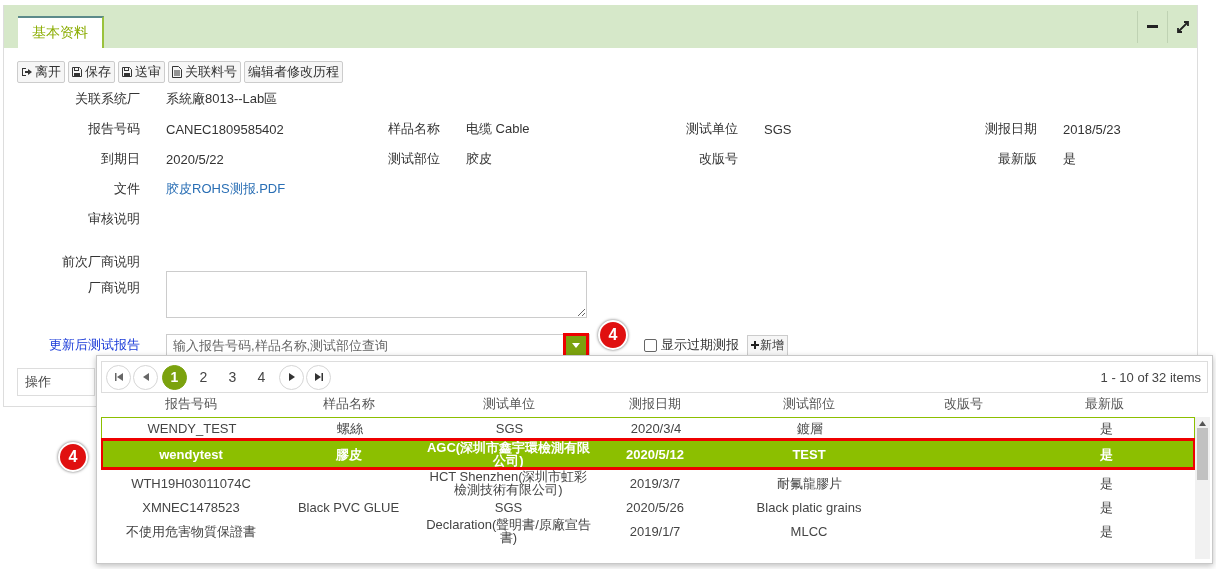 The height and width of the screenshot is (569, 1216). I want to click on dropdown-button, so click(576, 345).